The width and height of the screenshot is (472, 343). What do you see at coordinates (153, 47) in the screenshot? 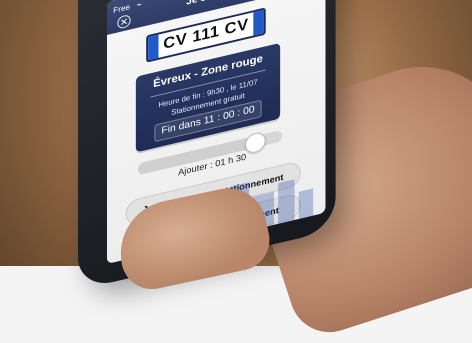
I see `plate-left-band` at bounding box center [153, 47].